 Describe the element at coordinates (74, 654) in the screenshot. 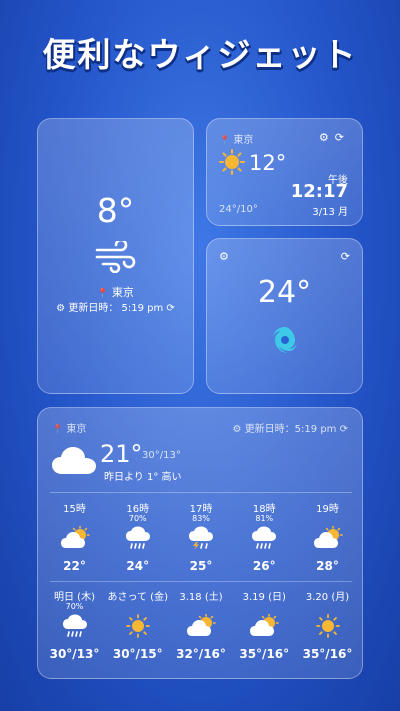

I see `daily-temperature: 30°/13°` at that location.